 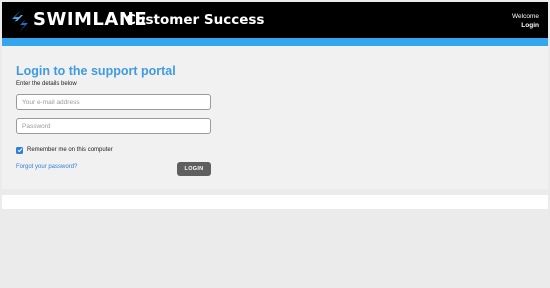 What do you see at coordinates (113, 102) in the screenshot?
I see `email-input` at bounding box center [113, 102].